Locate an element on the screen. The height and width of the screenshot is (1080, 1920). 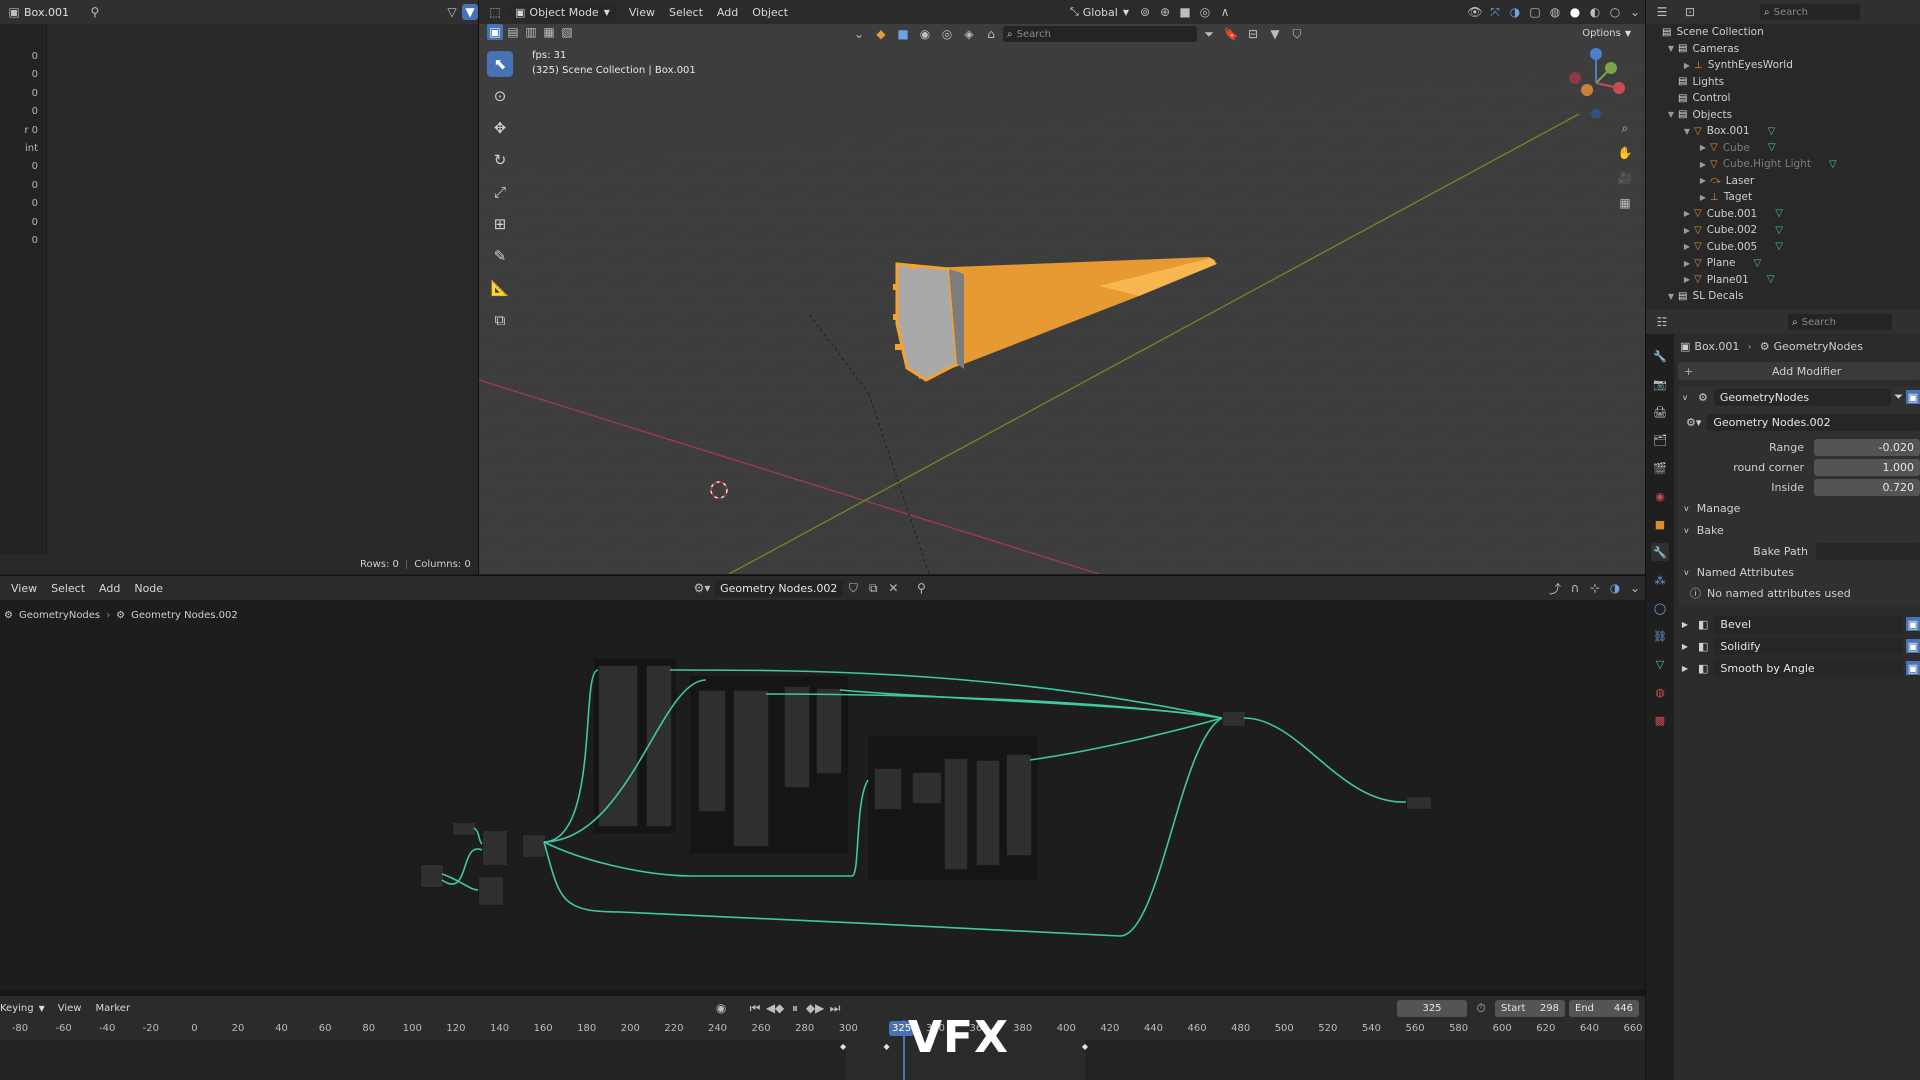
outliner-item: ▶ ▽ Cube.Hight Light ▽ is located at coordinates (1783, 164).